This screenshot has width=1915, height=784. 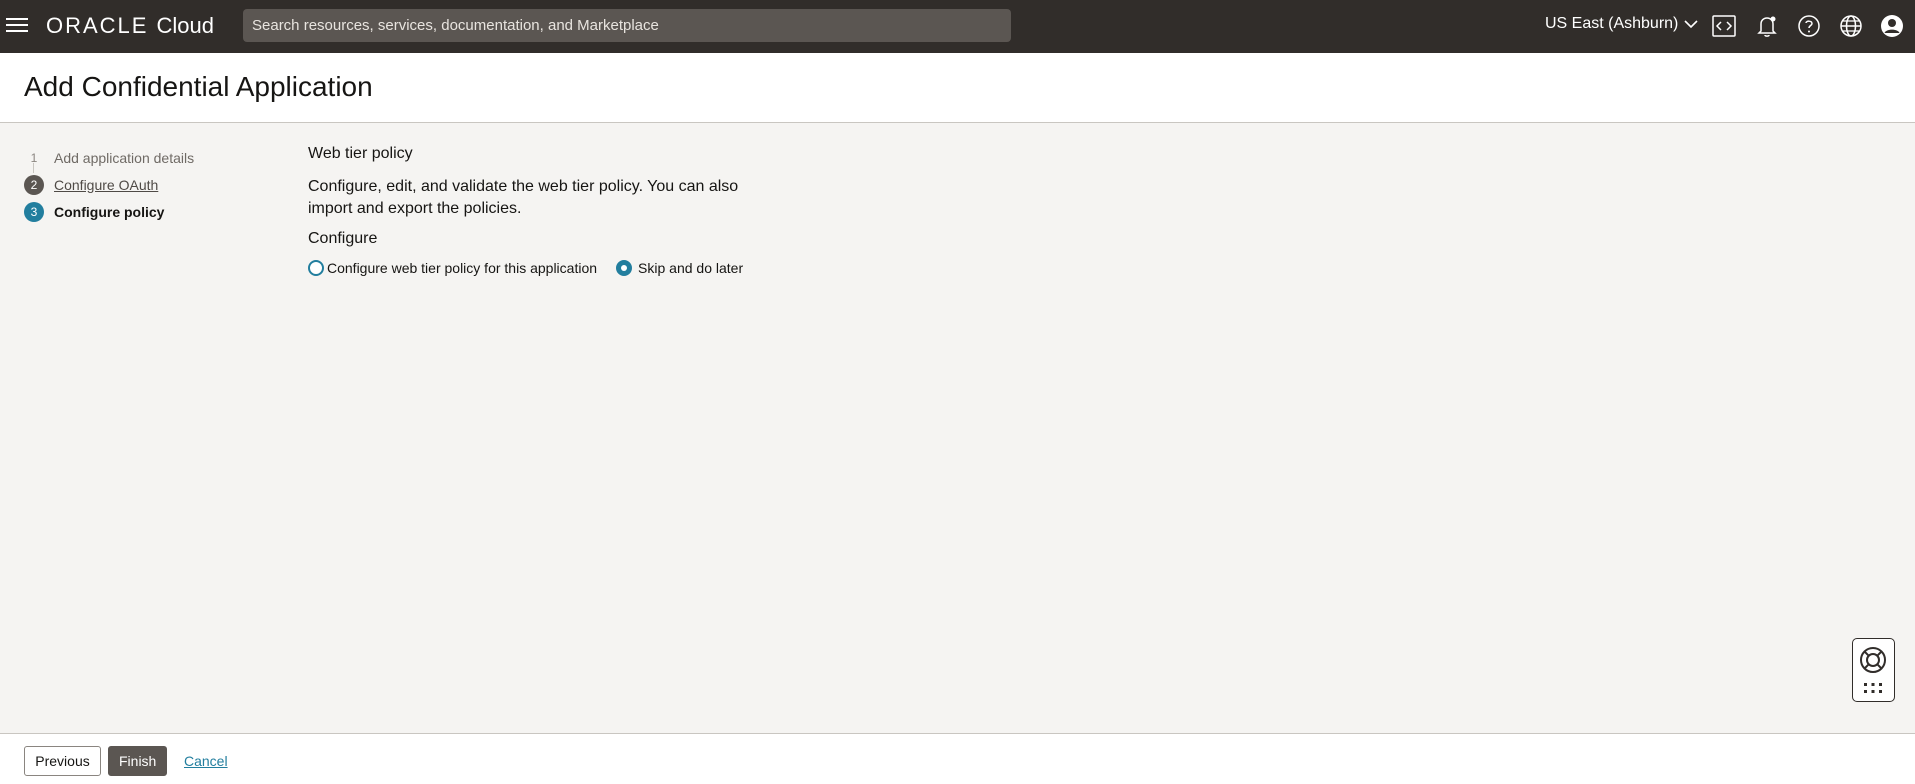 I want to click on step-label: Configure OAuth, so click(x=106, y=185).